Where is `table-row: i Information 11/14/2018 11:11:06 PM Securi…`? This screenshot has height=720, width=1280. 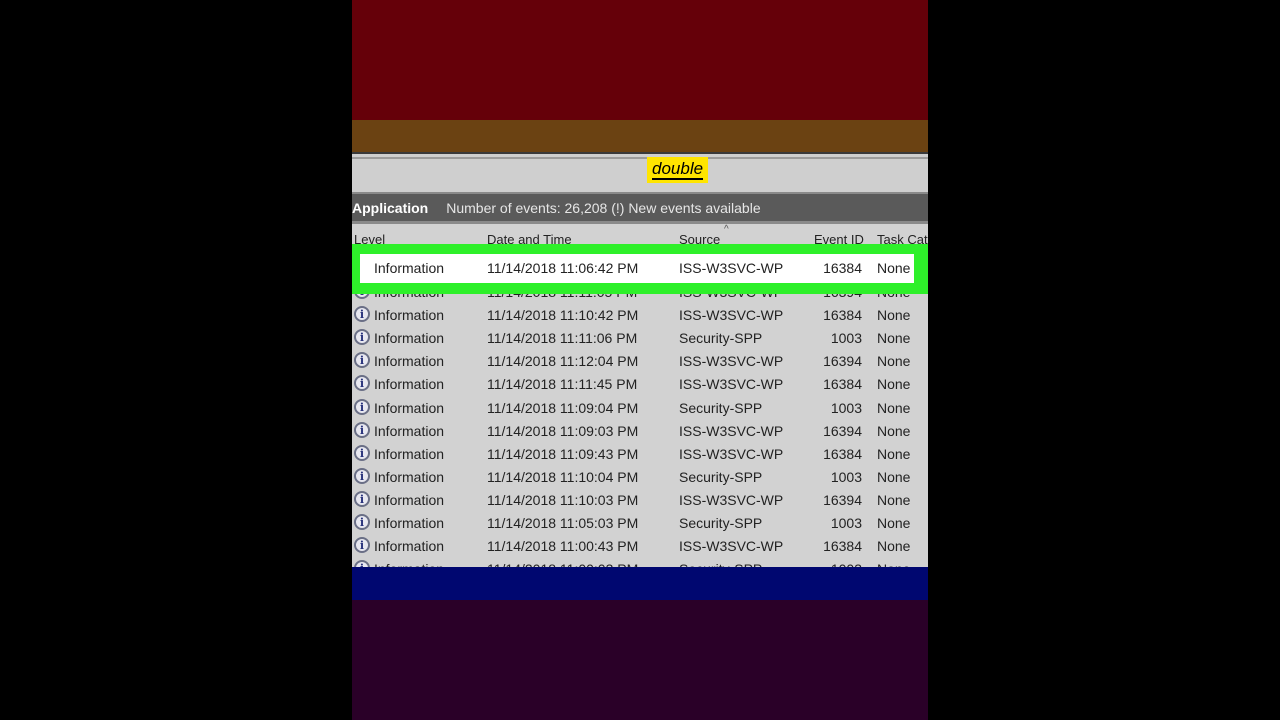 table-row: i Information 11/14/2018 11:11:06 PM Securi… is located at coordinates (640, 338).